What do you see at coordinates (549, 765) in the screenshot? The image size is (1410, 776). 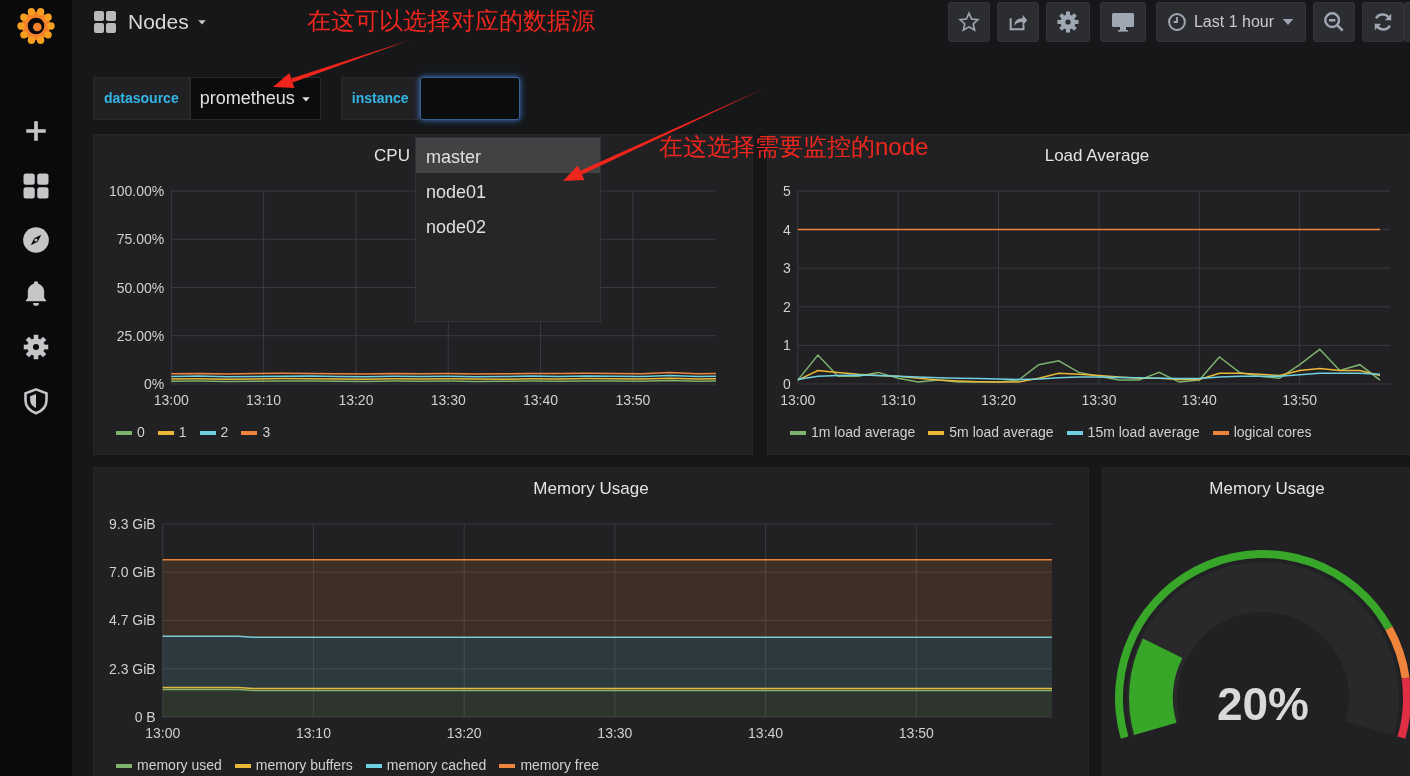 I see `legend-item: memory free` at bounding box center [549, 765].